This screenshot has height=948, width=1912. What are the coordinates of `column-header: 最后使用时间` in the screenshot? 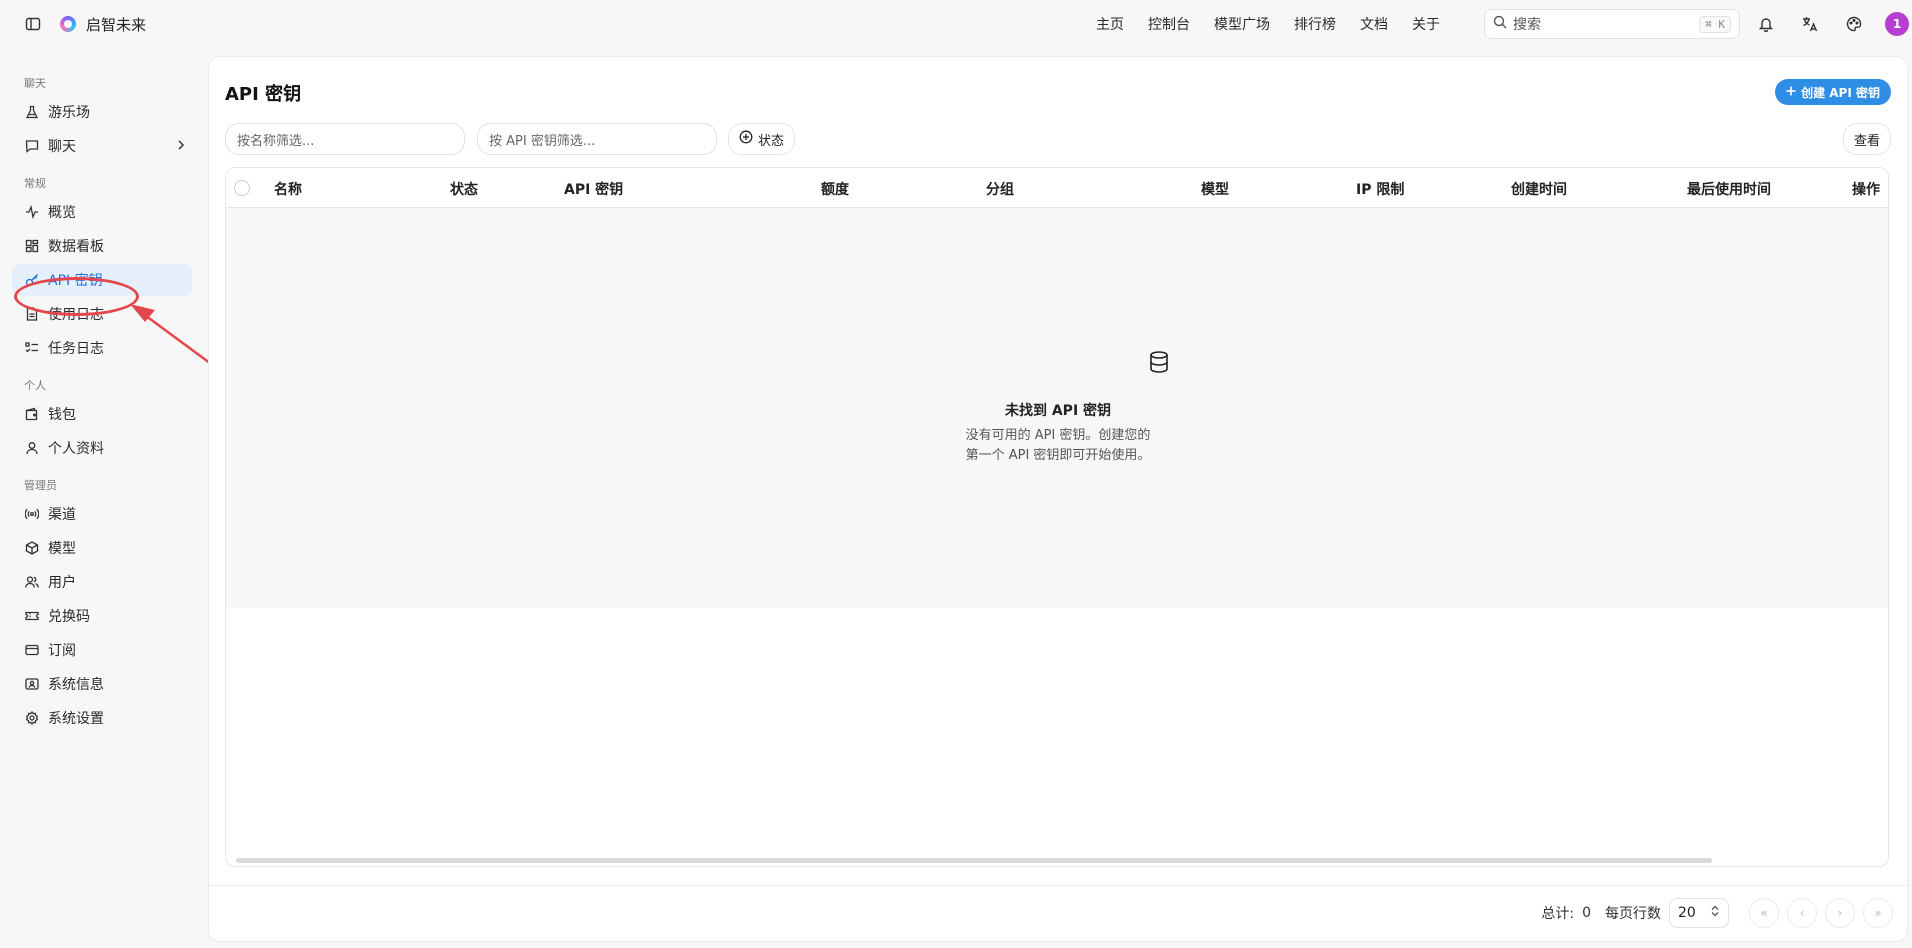 It's located at (1729, 189).